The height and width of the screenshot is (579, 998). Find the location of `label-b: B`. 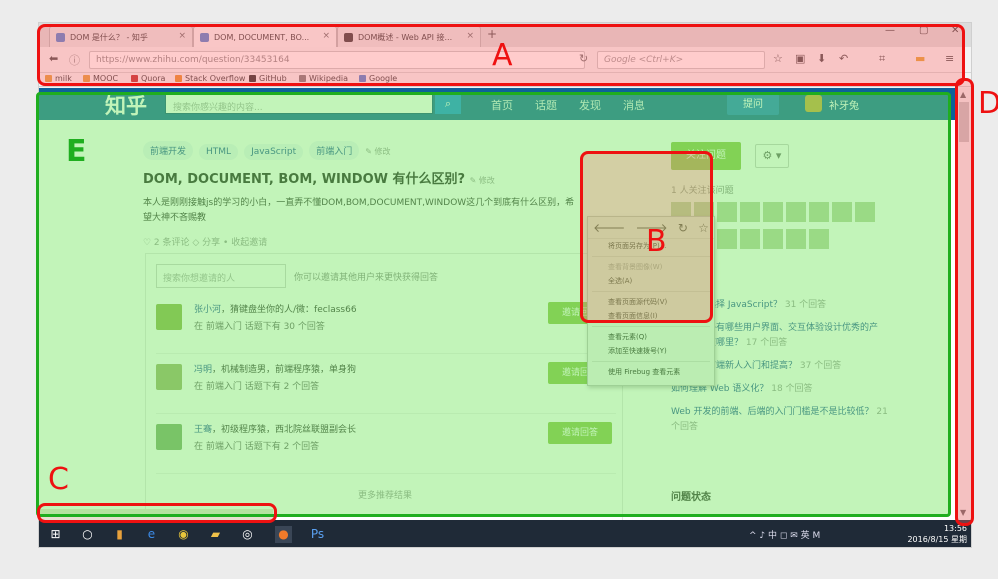

label-b: B is located at coordinates (656, 241).